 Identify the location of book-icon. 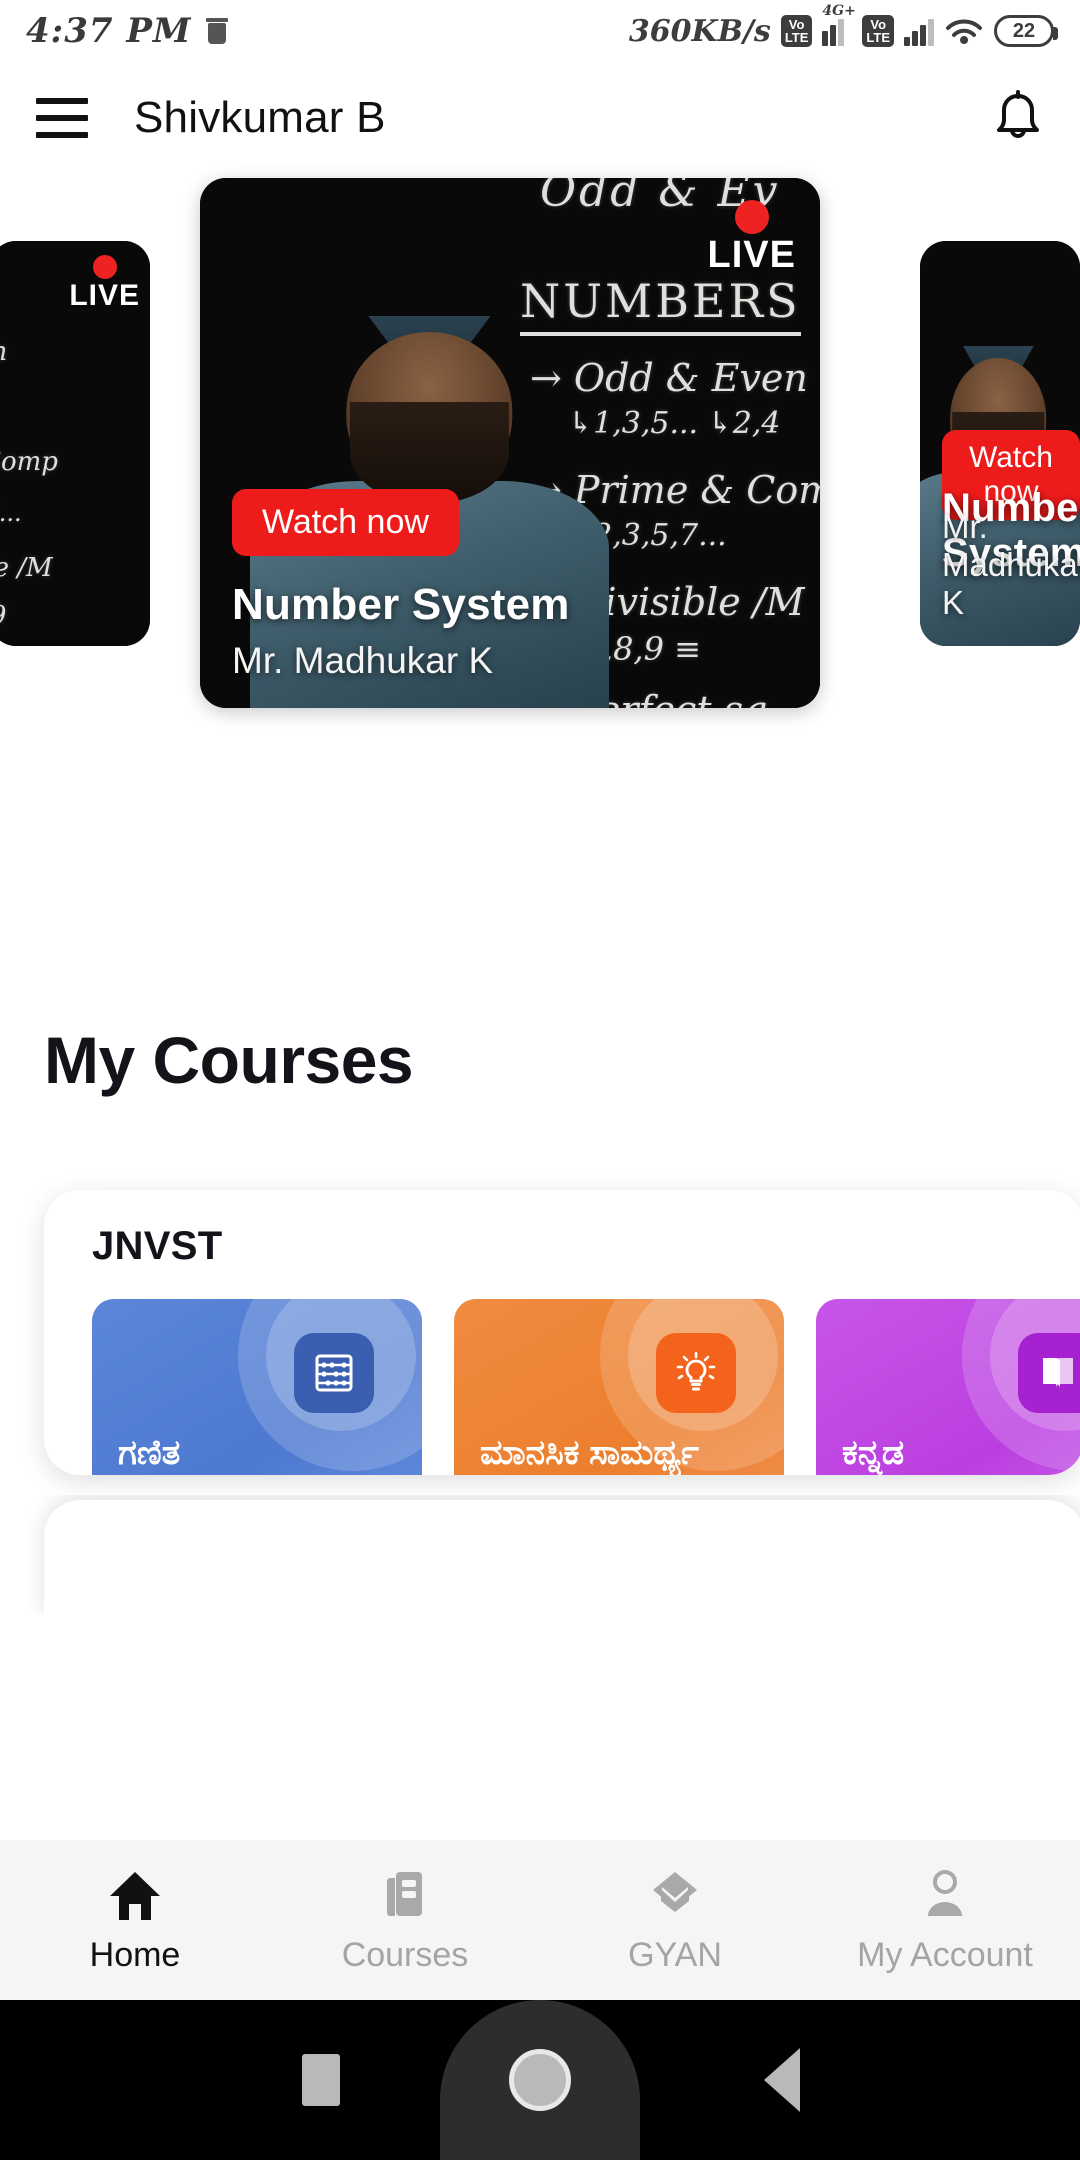
(1049, 1373).